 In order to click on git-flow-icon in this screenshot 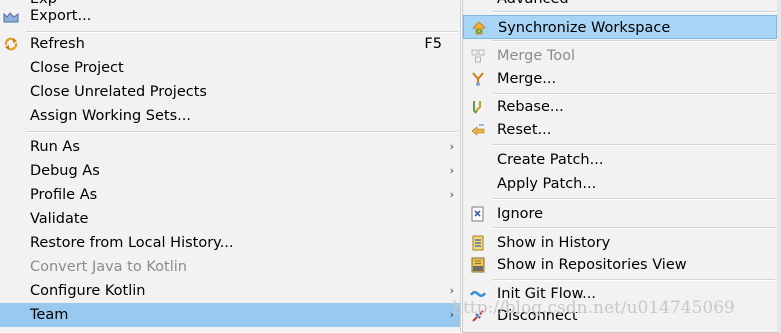, I will do `click(478, 294)`.